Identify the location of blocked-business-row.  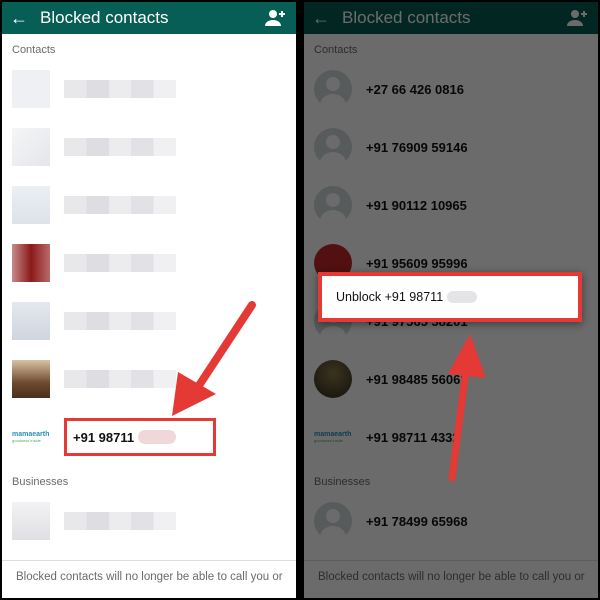
(149, 521).